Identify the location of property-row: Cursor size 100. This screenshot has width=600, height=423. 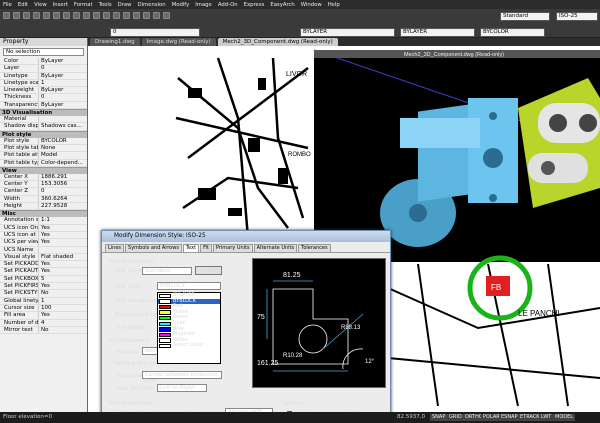
(43, 308).